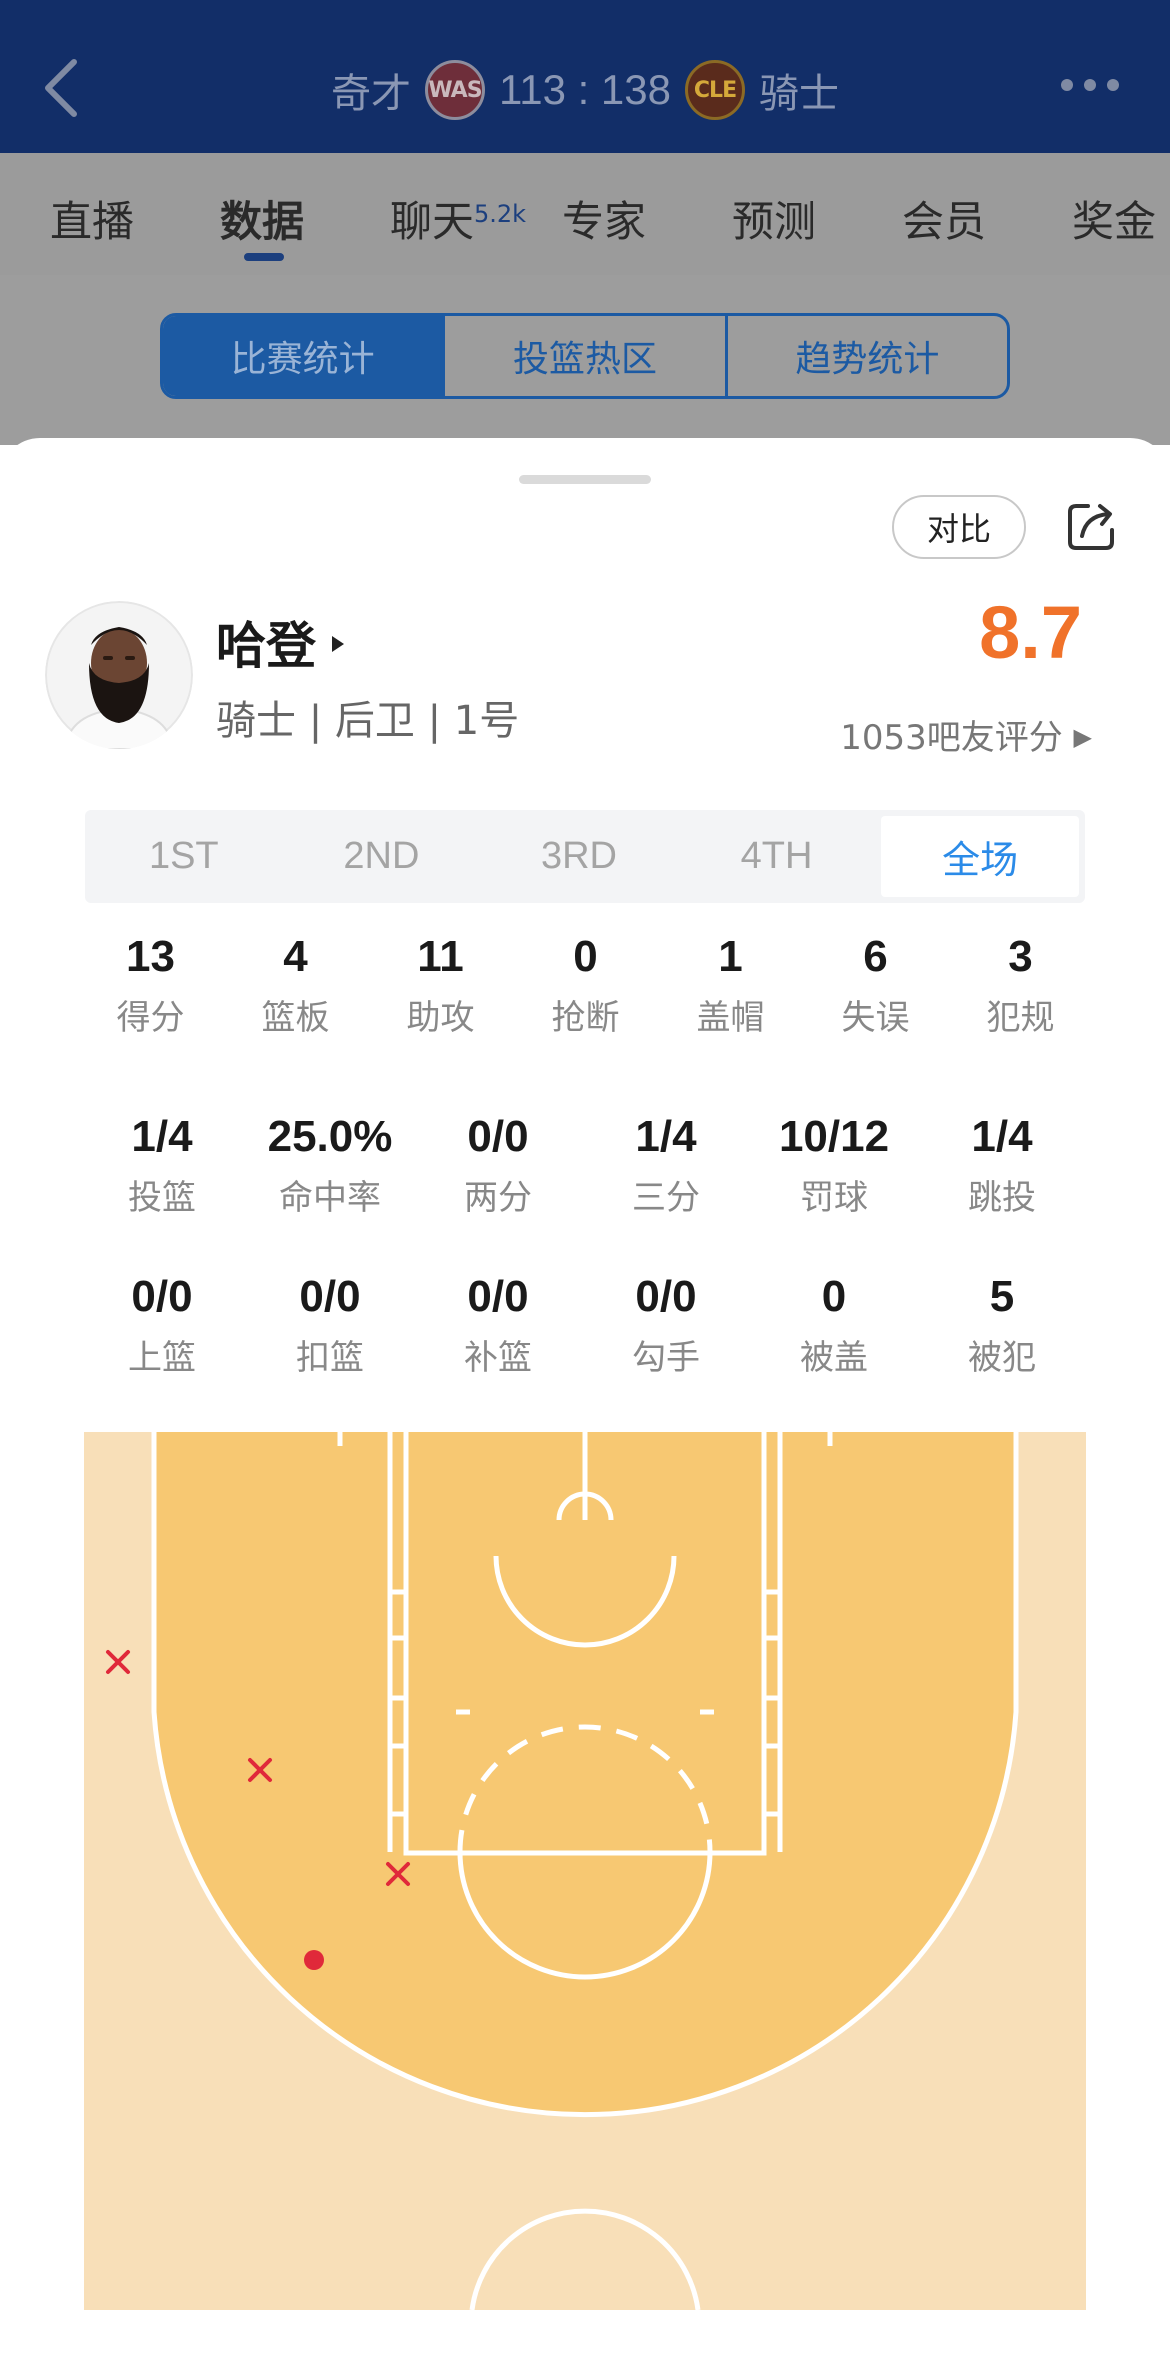 This screenshot has width=1170, height=2354. What do you see at coordinates (330, 1198) in the screenshot?
I see `stat-label: 命中率` at bounding box center [330, 1198].